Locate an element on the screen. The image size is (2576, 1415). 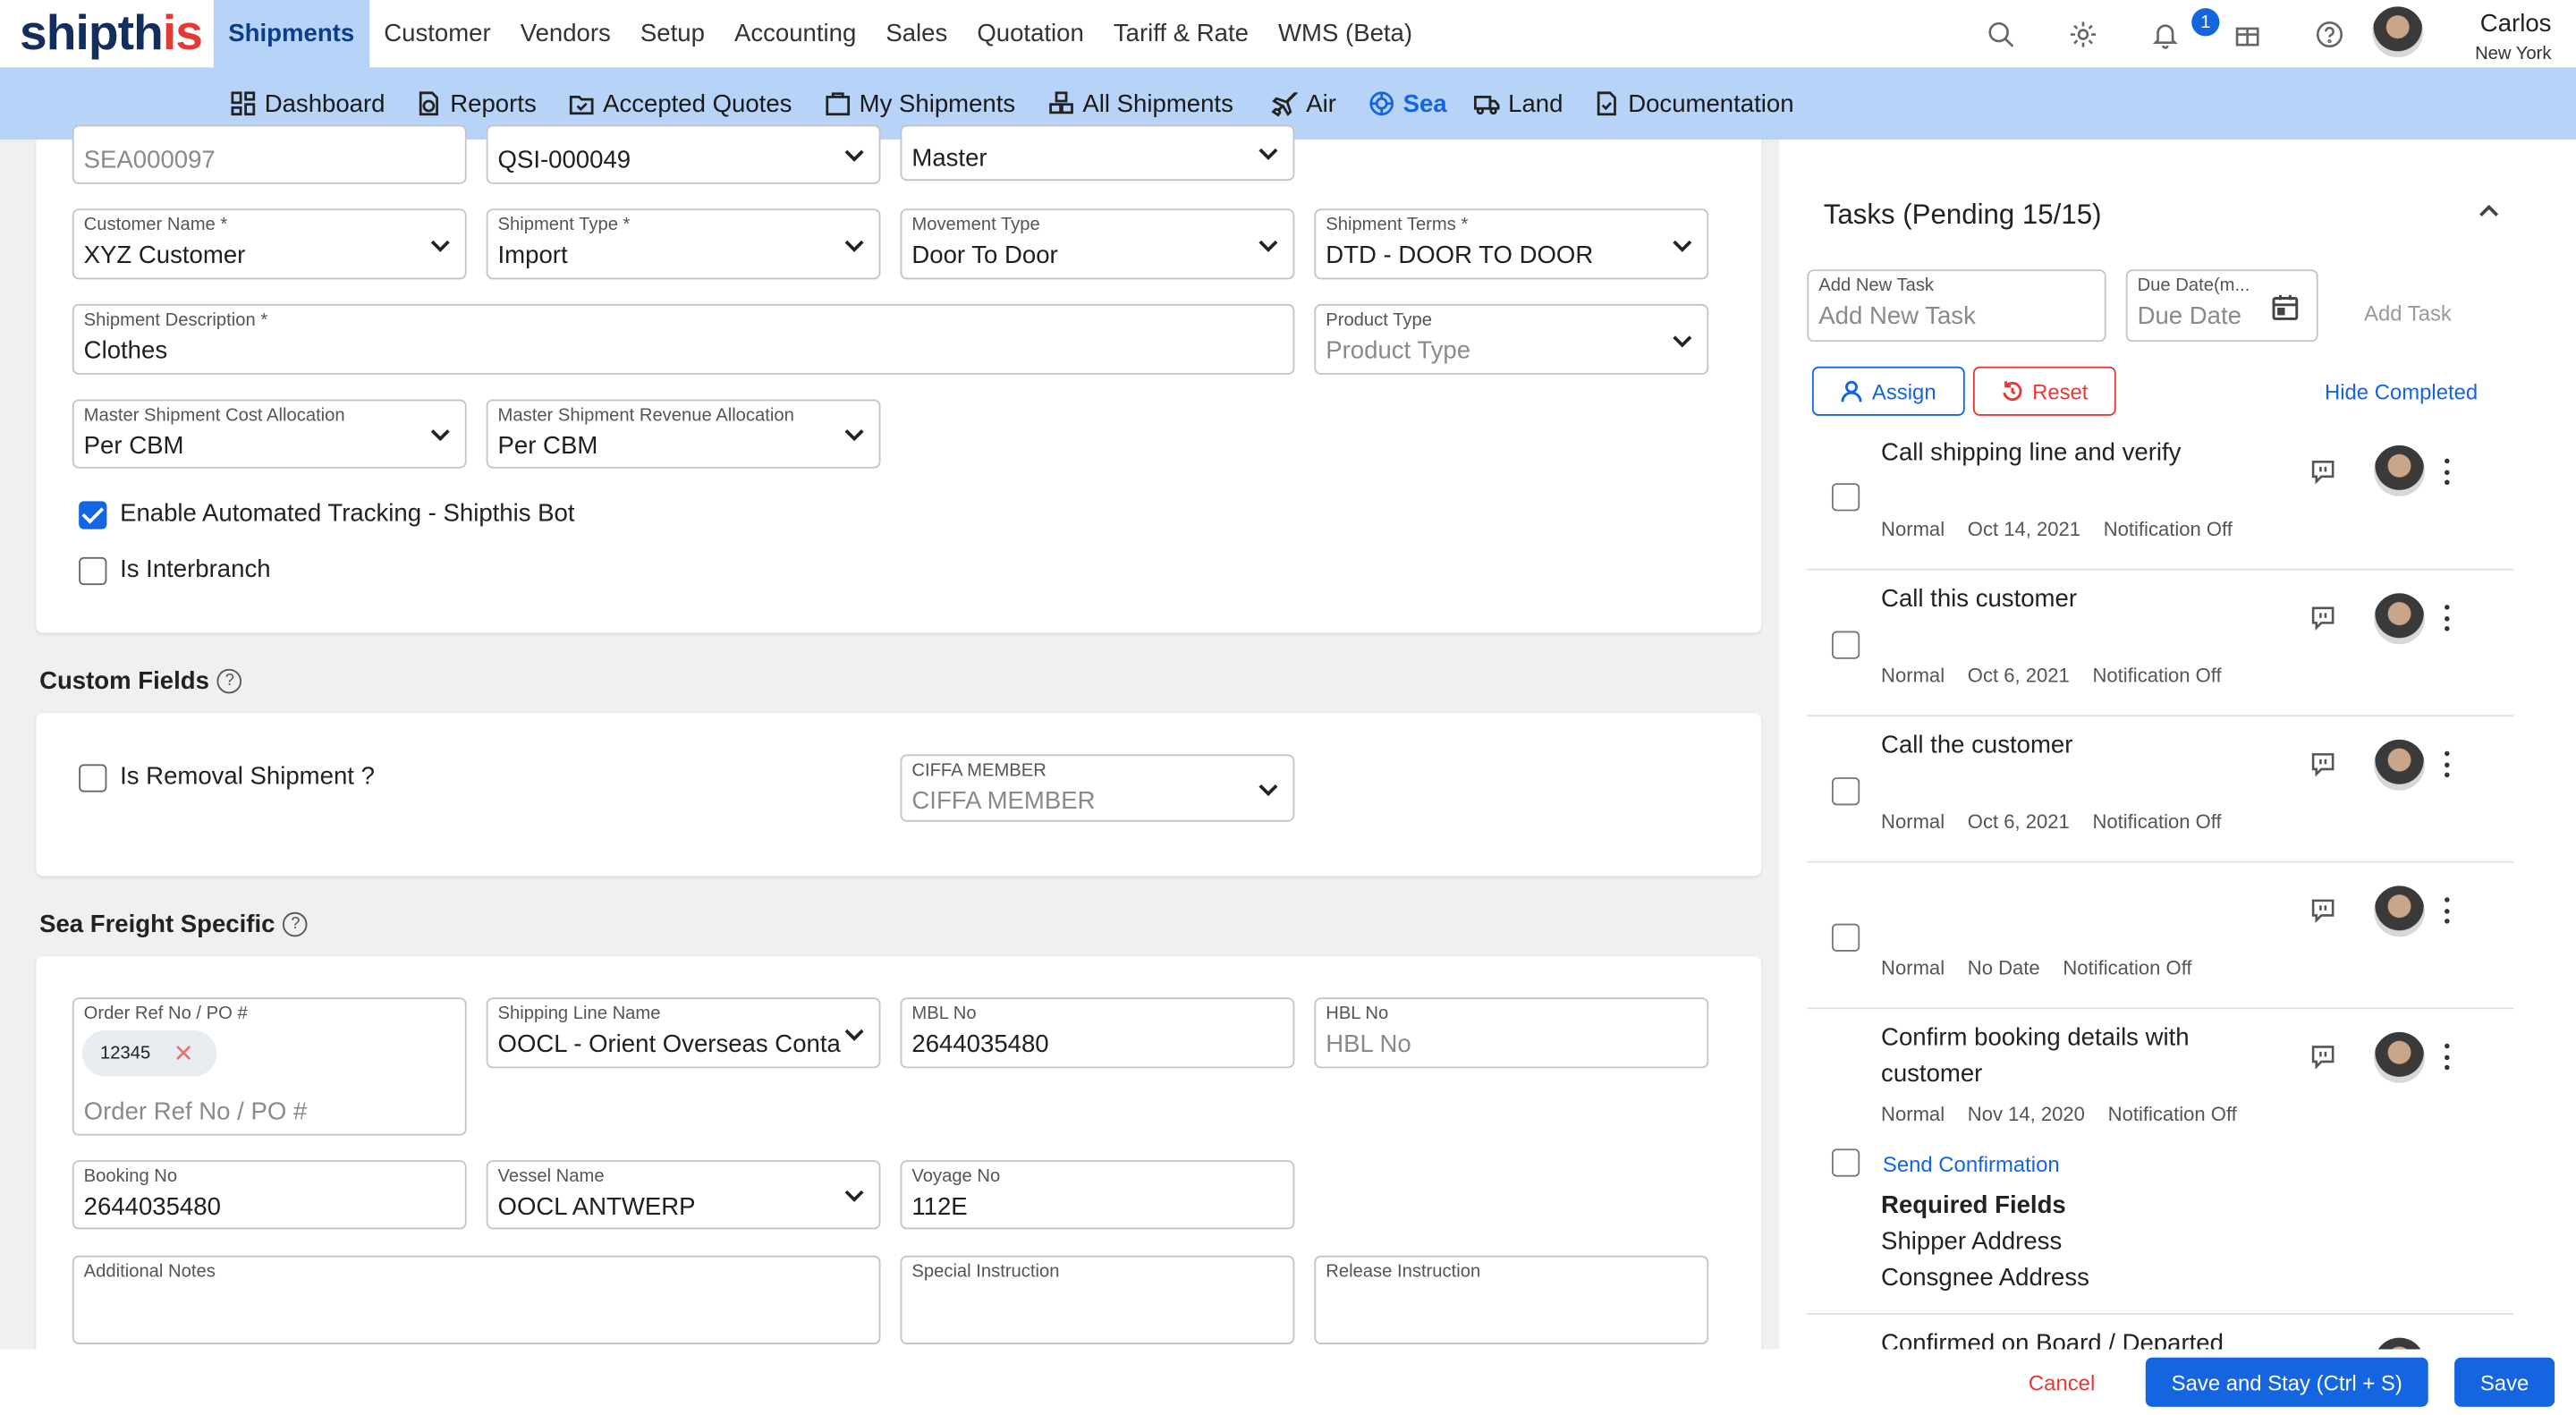
subnav-documentation: Documentation is located at coordinates (1694, 104).